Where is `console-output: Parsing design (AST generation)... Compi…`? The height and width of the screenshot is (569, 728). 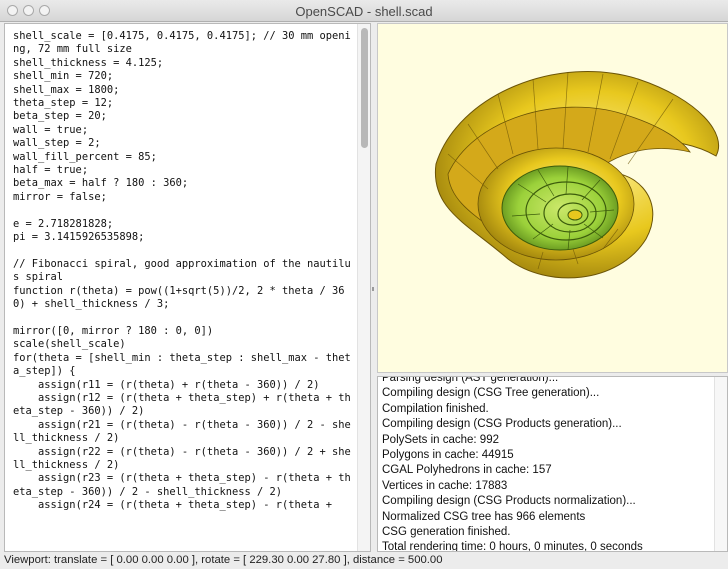
console-output: Parsing design (AST generation)... Compi… is located at coordinates (552, 464).